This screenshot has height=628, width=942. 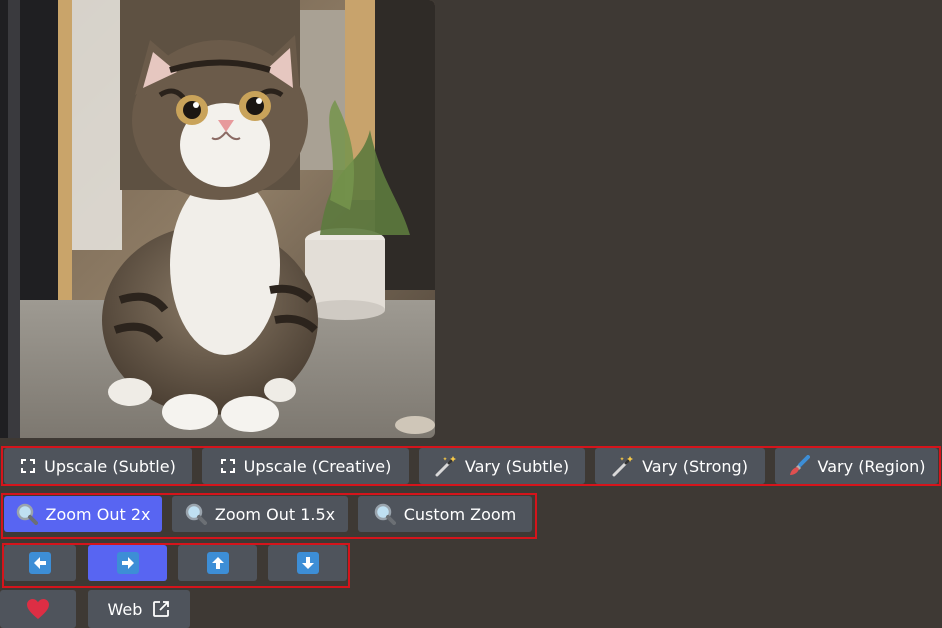 I want to click on zoom-out-2x-label: Zoom Out 2x, so click(x=98, y=514).